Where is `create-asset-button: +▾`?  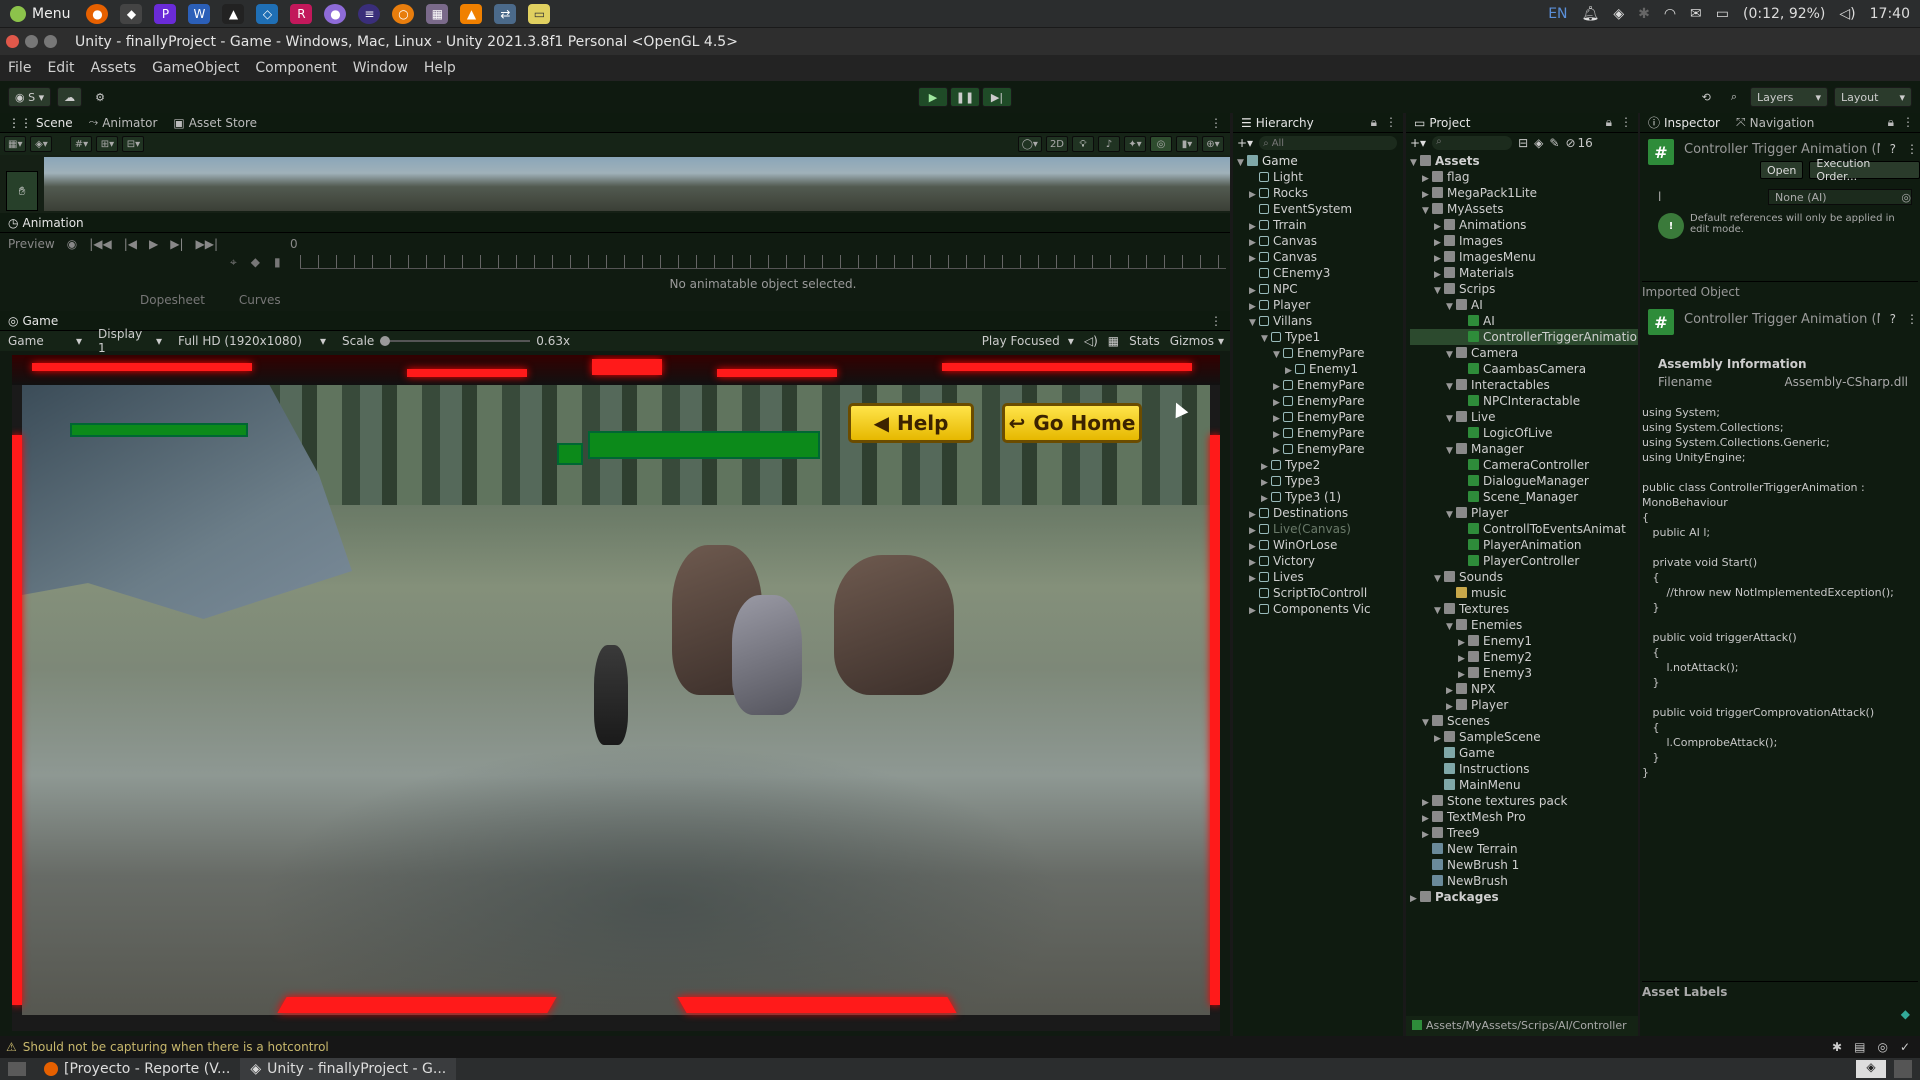
create-asset-button: +▾ is located at coordinates (1418, 143).